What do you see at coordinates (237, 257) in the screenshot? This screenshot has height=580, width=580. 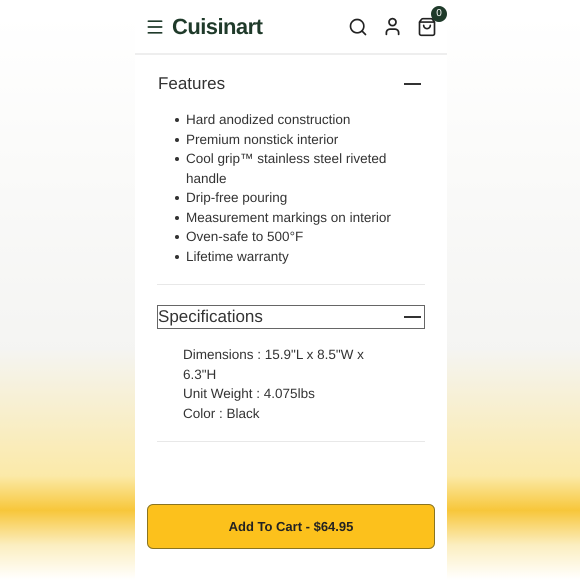 I see `feature-text: Lifetime warranty` at bounding box center [237, 257].